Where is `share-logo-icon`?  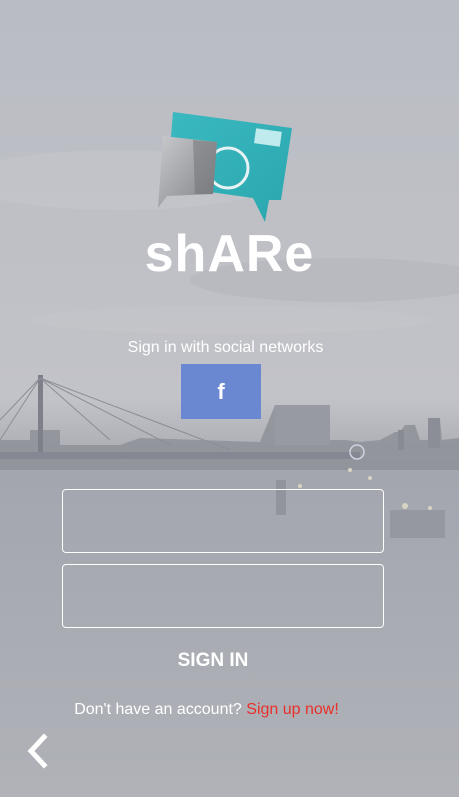 share-logo-icon is located at coordinates (225, 167).